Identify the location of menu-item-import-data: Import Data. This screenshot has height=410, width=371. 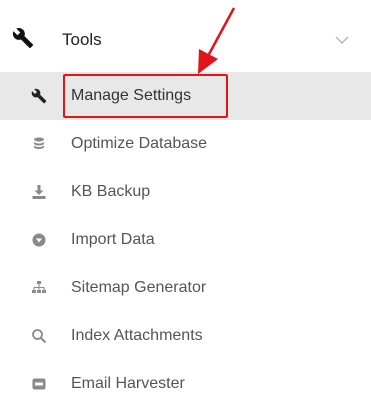
(185, 240).